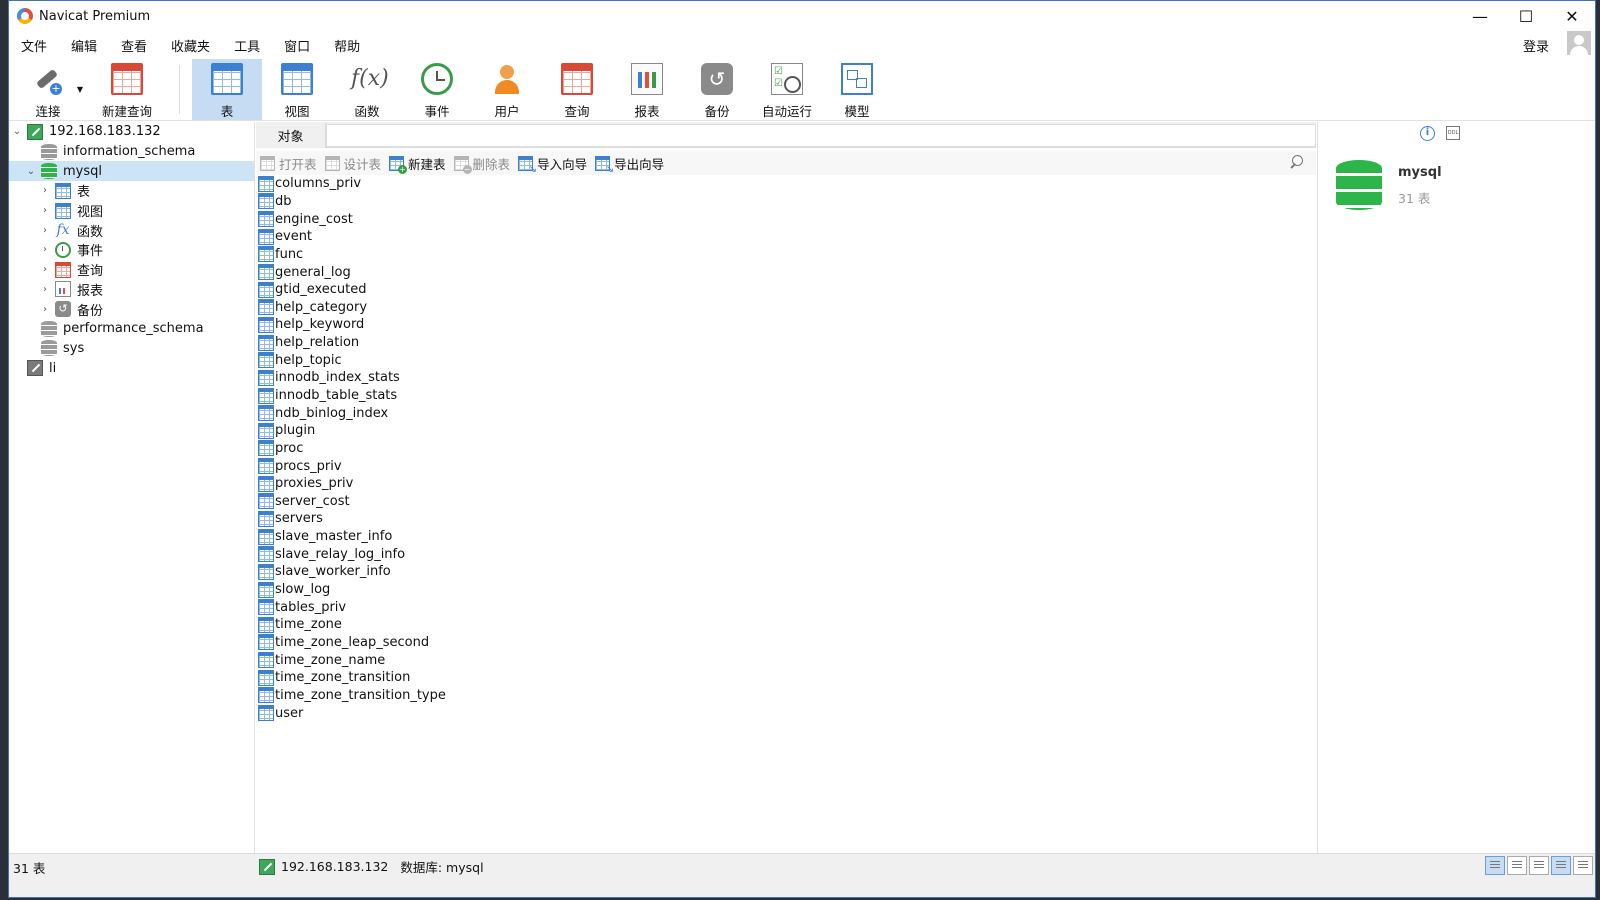 Image resolution: width=1600 pixels, height=900 pixels. I want to click on user-avatar-icon, so click(1579, 43).